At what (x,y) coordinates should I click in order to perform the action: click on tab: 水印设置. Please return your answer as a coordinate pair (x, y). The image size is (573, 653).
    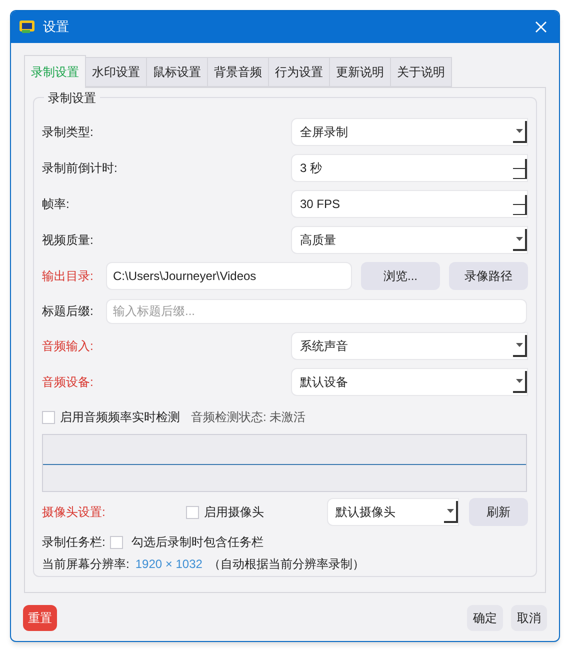
    Looking at the image, I should click on (116, 72).